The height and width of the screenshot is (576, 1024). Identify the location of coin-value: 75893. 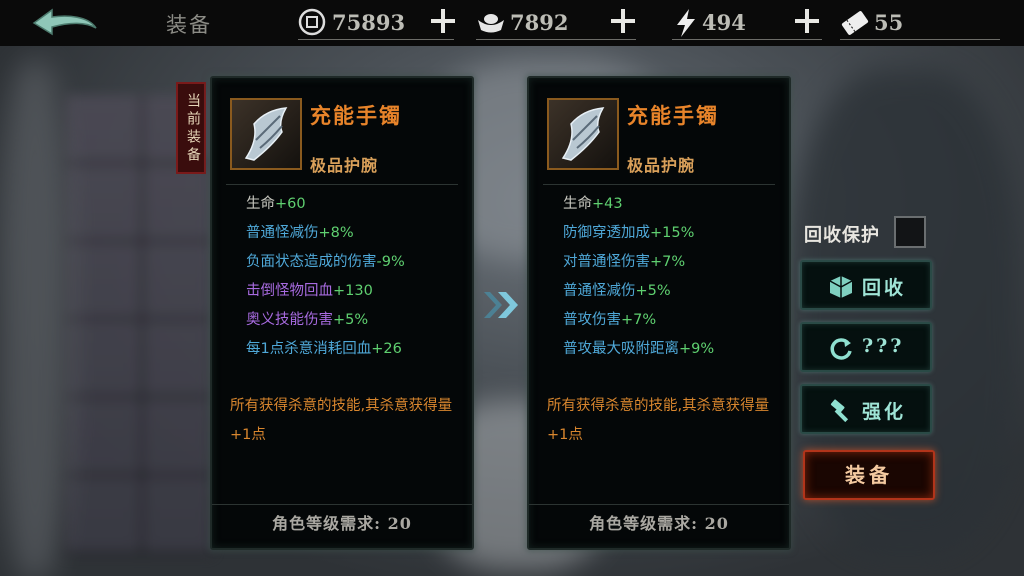
(369, 22).